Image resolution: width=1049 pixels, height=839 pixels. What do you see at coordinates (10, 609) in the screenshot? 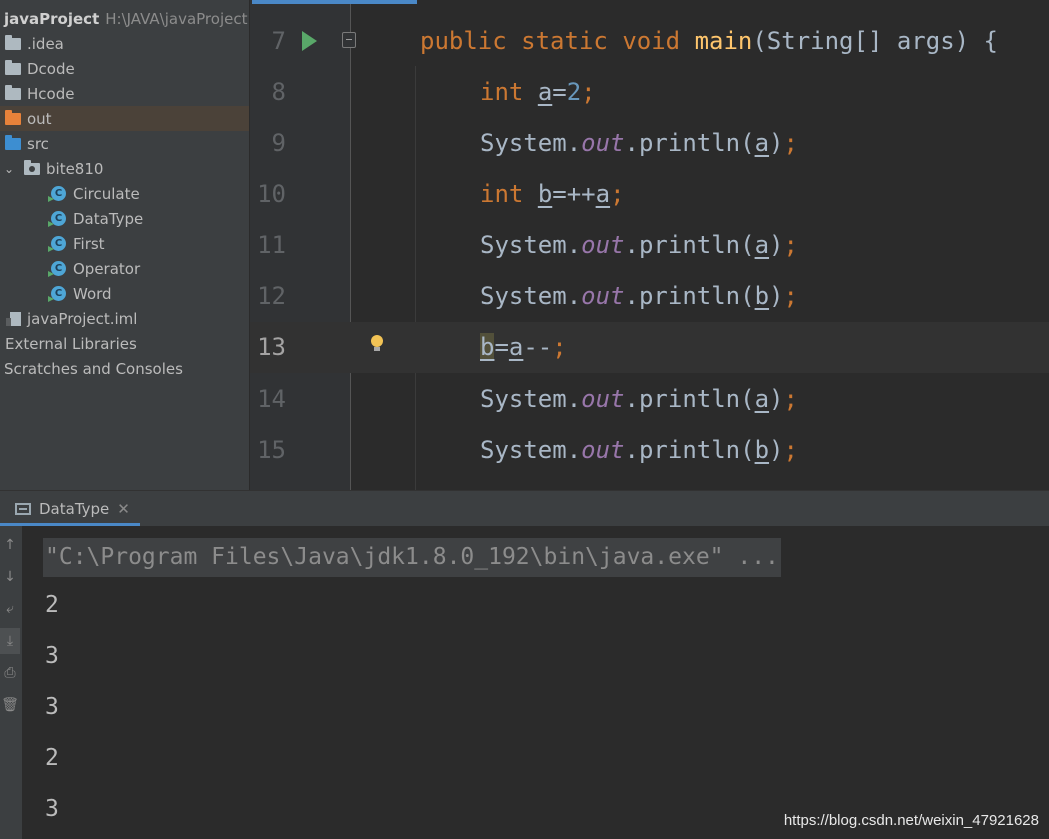
I see `soft-wrap-icon: ⤶` at bounding box center [10, 609].